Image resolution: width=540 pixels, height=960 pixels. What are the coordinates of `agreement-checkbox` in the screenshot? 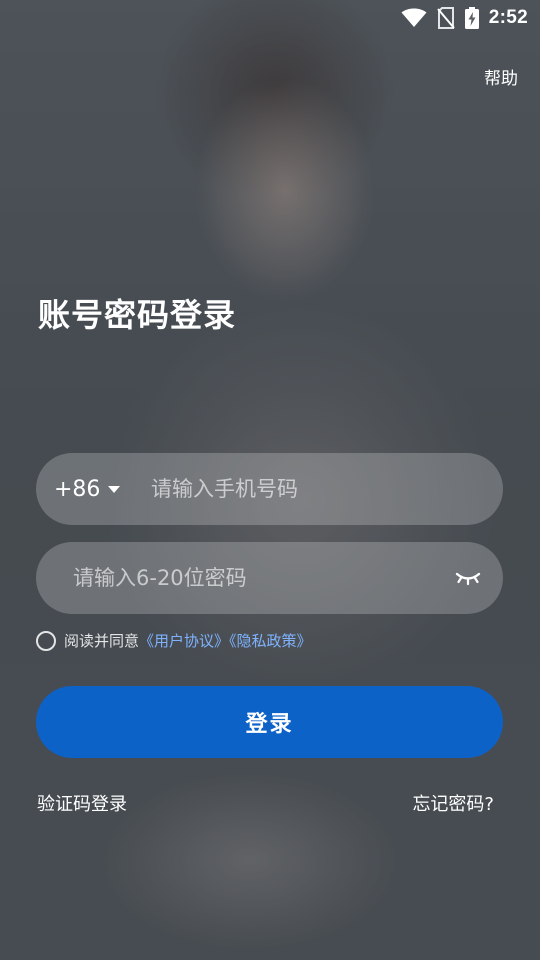 It's located at (46, 640).